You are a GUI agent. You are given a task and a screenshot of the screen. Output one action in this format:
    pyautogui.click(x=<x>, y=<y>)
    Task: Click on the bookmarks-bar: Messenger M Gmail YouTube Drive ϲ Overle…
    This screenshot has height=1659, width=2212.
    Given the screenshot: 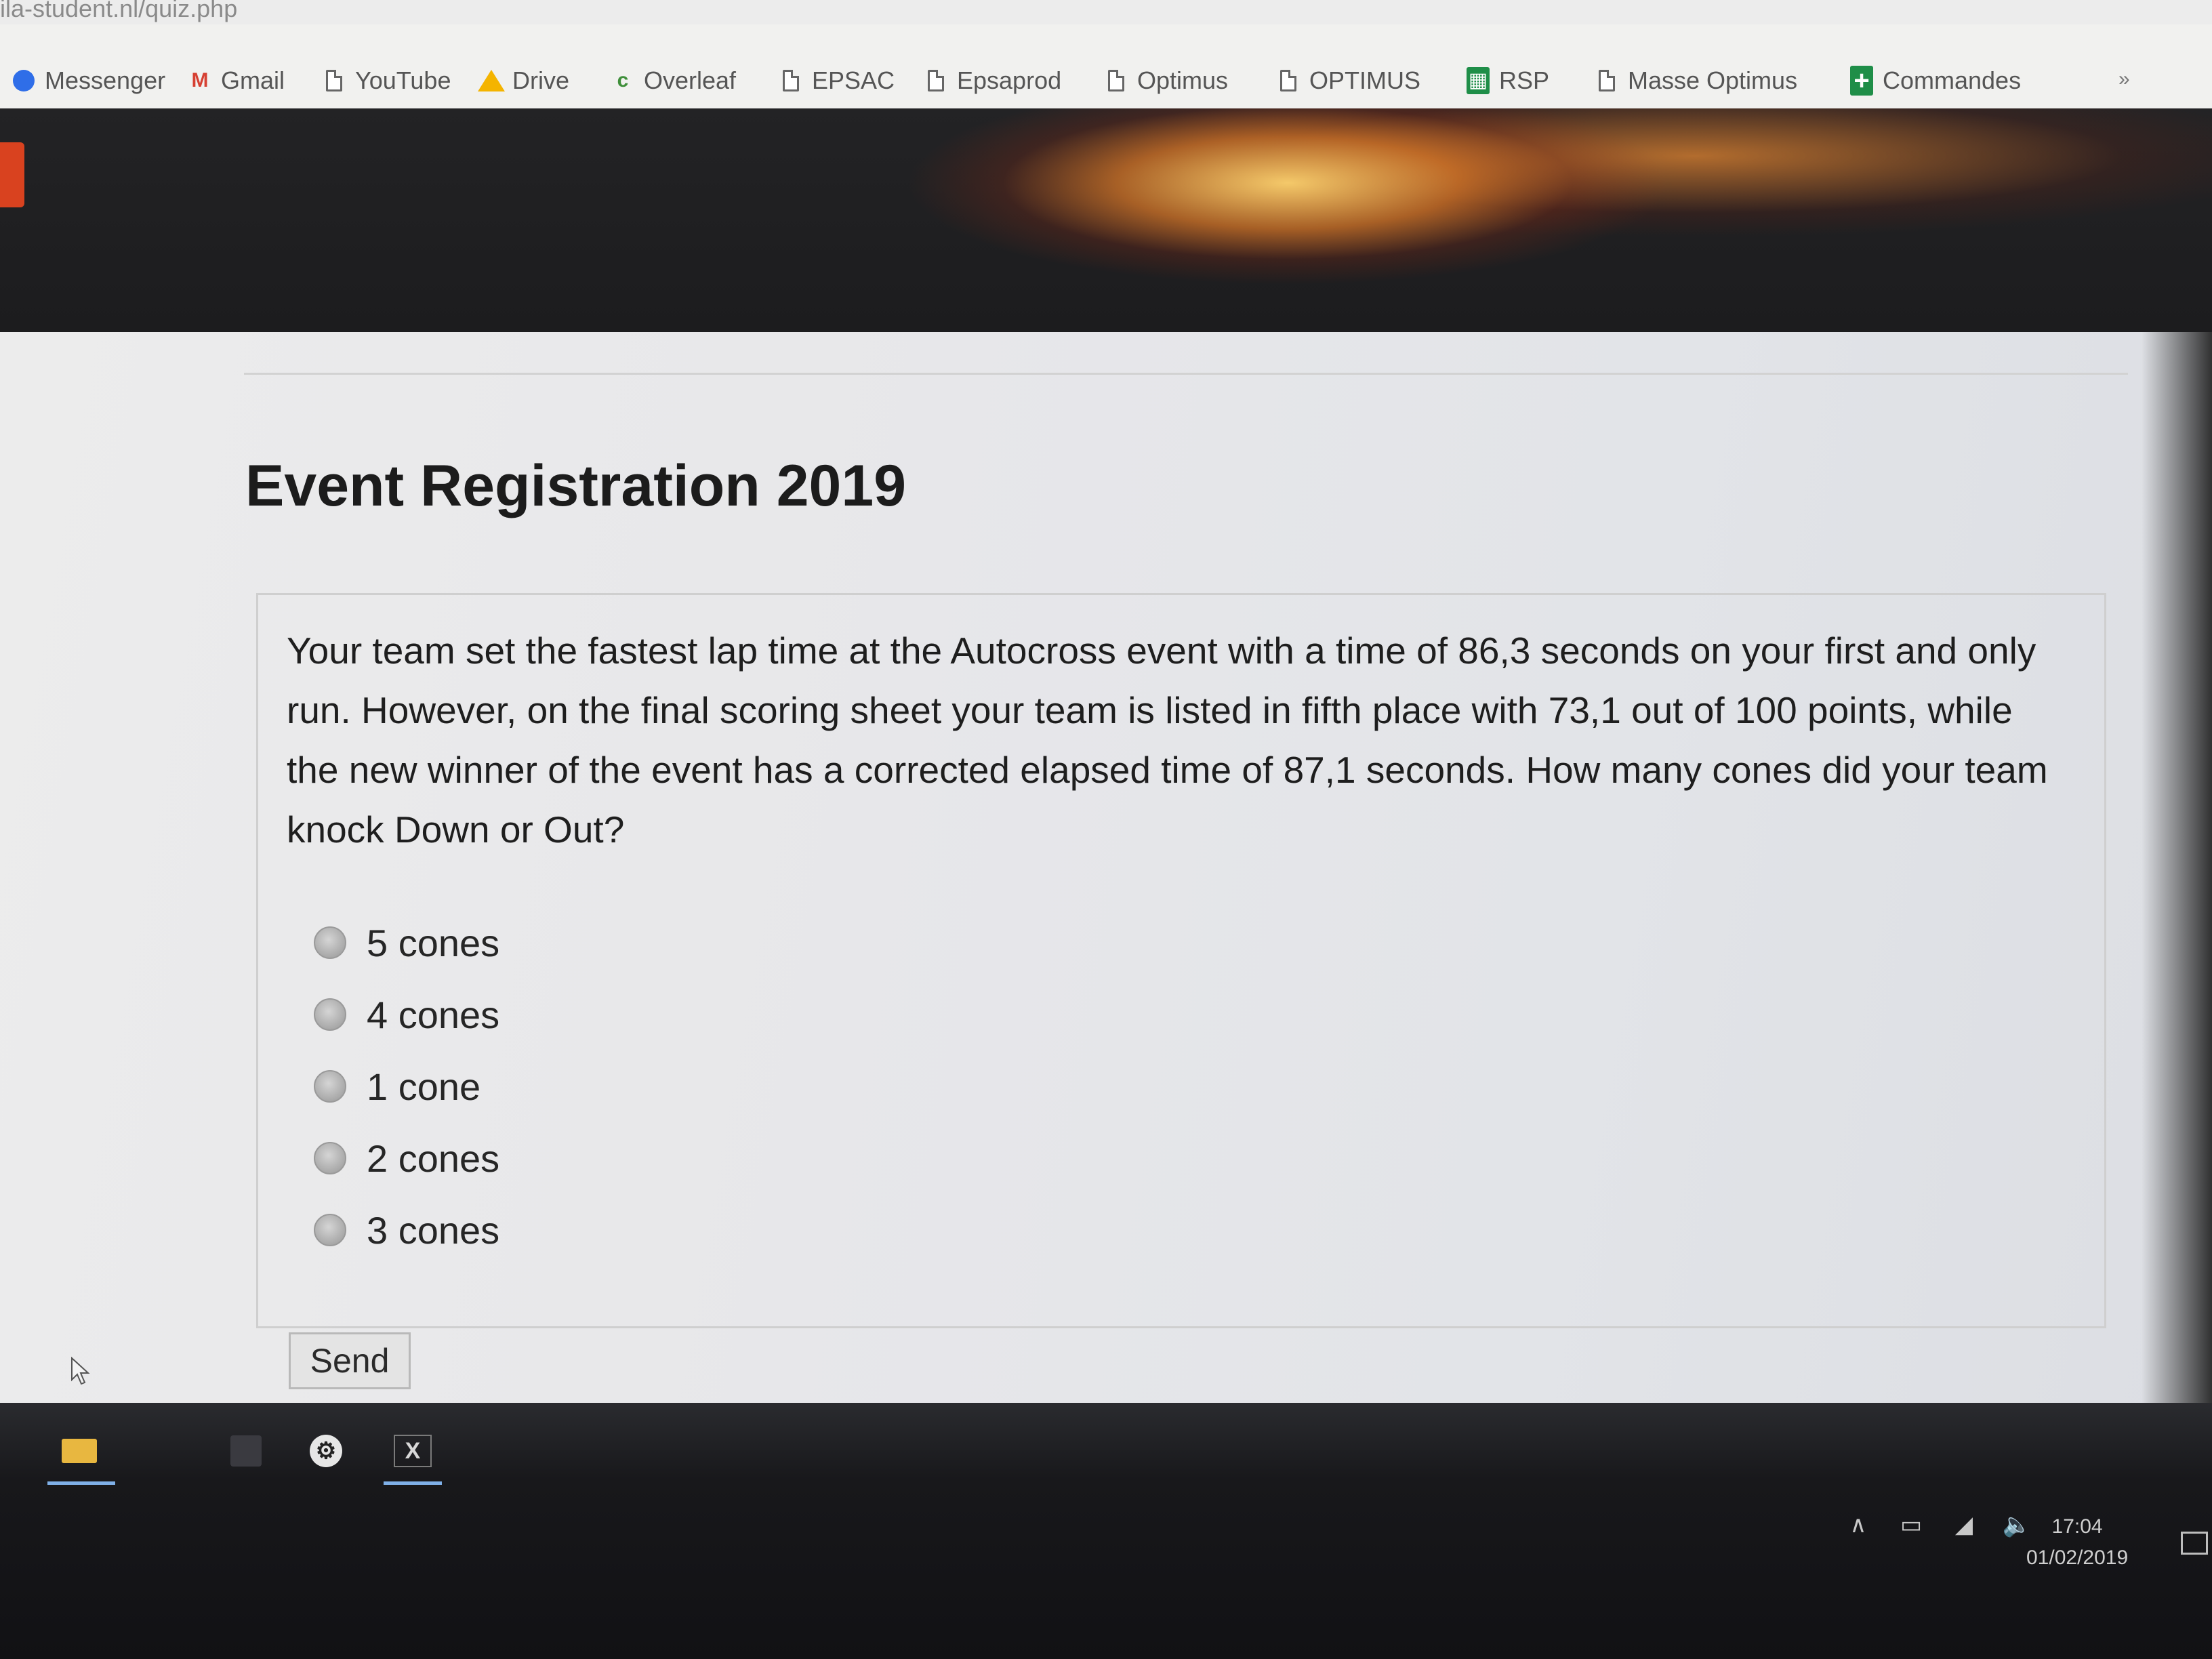 What is the action you would take?
    pyautogui.click(x=1106, y=67)
    